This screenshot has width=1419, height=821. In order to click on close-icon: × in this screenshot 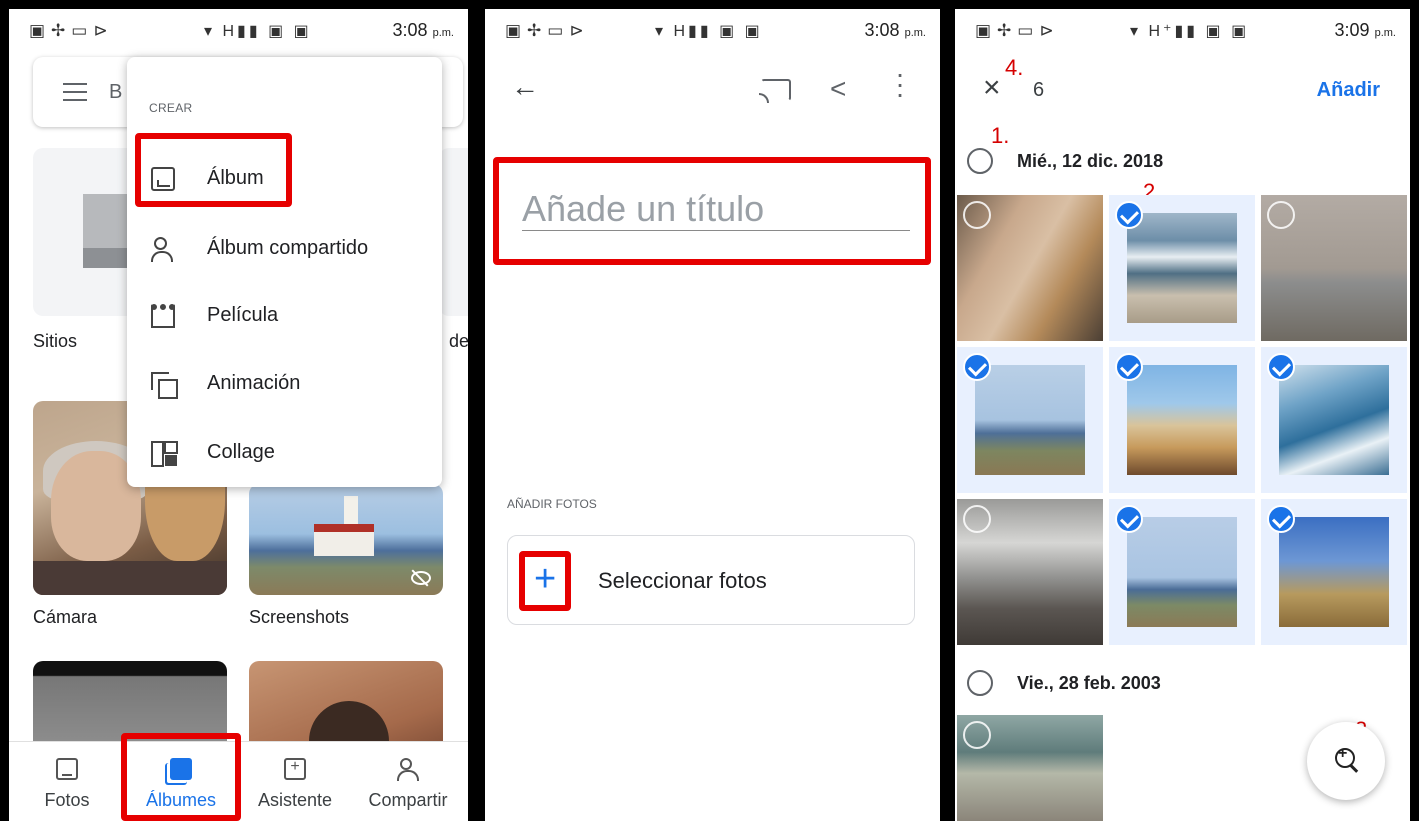, I will do `click(992, 88)`.